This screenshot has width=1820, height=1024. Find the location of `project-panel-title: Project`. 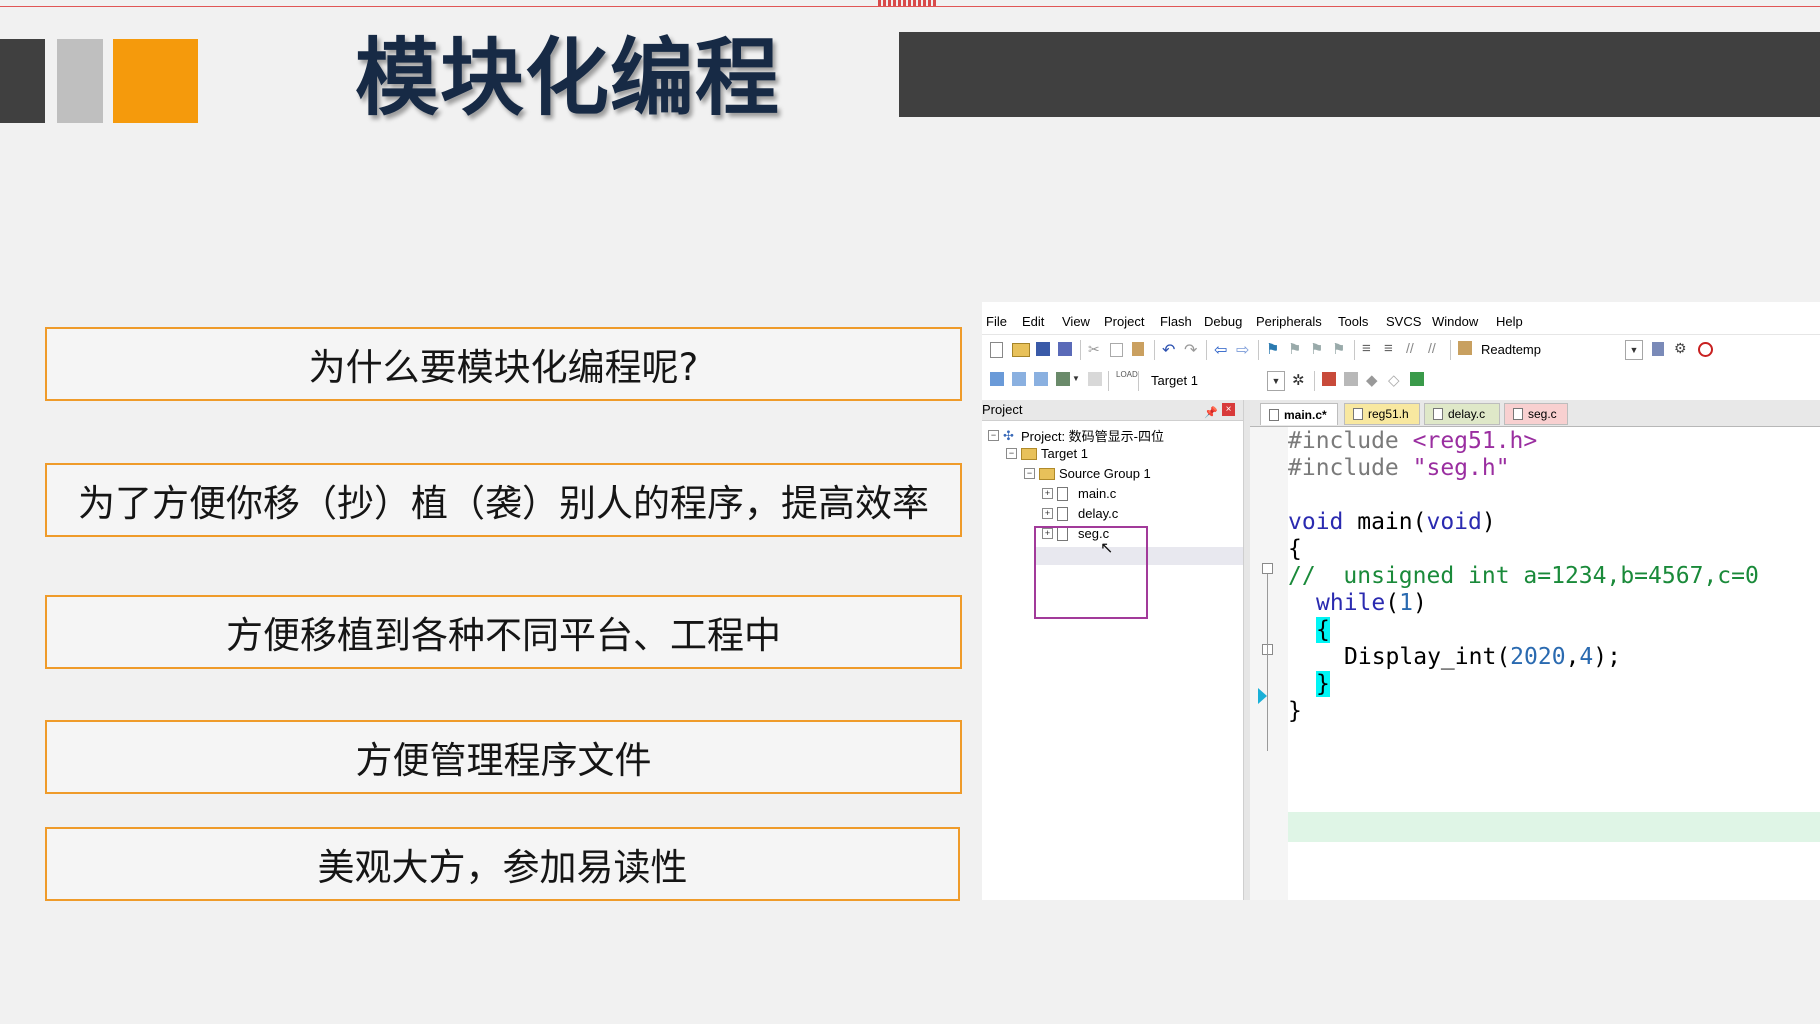

project-panel-title: Project is located at coordinates (1002, 409).